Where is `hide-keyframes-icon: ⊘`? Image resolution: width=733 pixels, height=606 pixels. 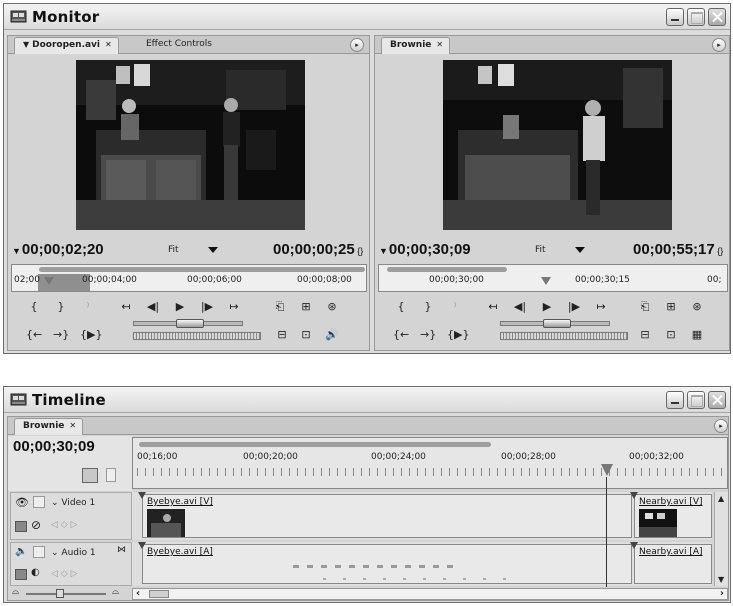
hide-keyframes-icon: ⊘ is located at coordinates (36, 525).